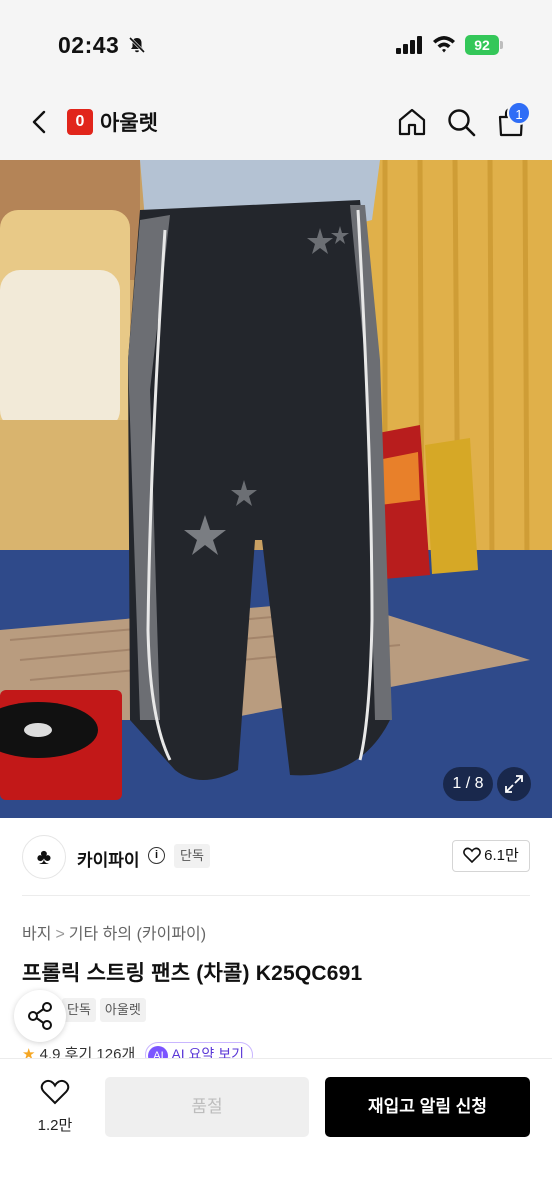  Describe the element at coordinates (207, 1107) in the screenshot. I see `soldout-button: 품절` at that location.